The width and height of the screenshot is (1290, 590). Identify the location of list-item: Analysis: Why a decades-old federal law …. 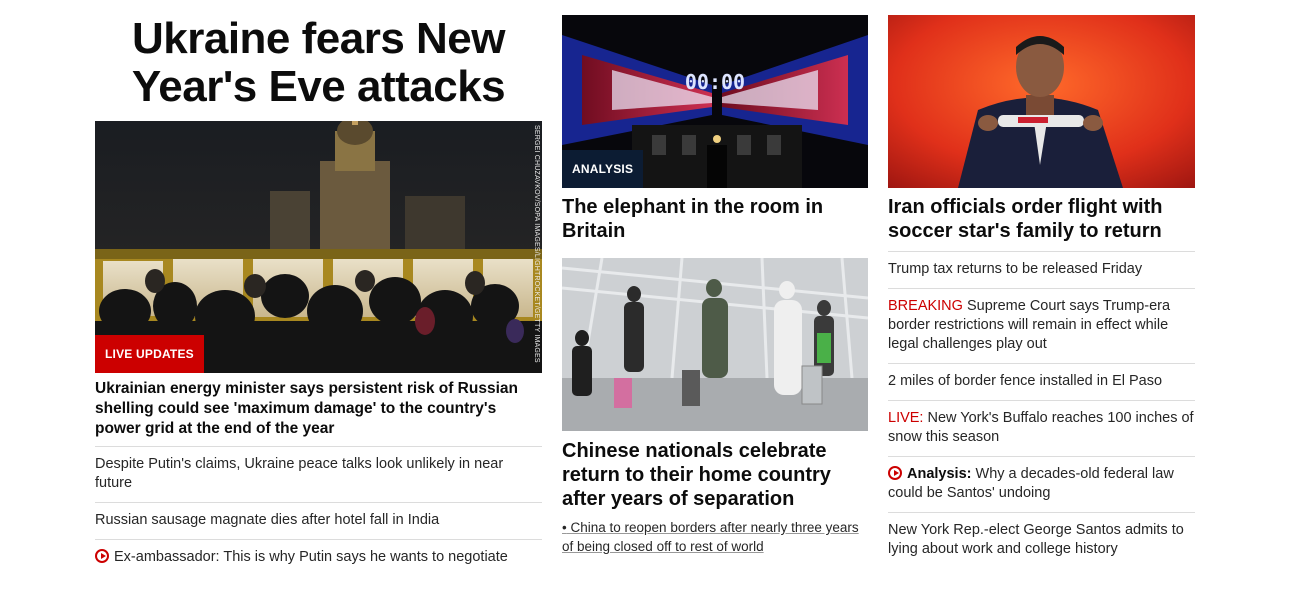
(1041, 484).